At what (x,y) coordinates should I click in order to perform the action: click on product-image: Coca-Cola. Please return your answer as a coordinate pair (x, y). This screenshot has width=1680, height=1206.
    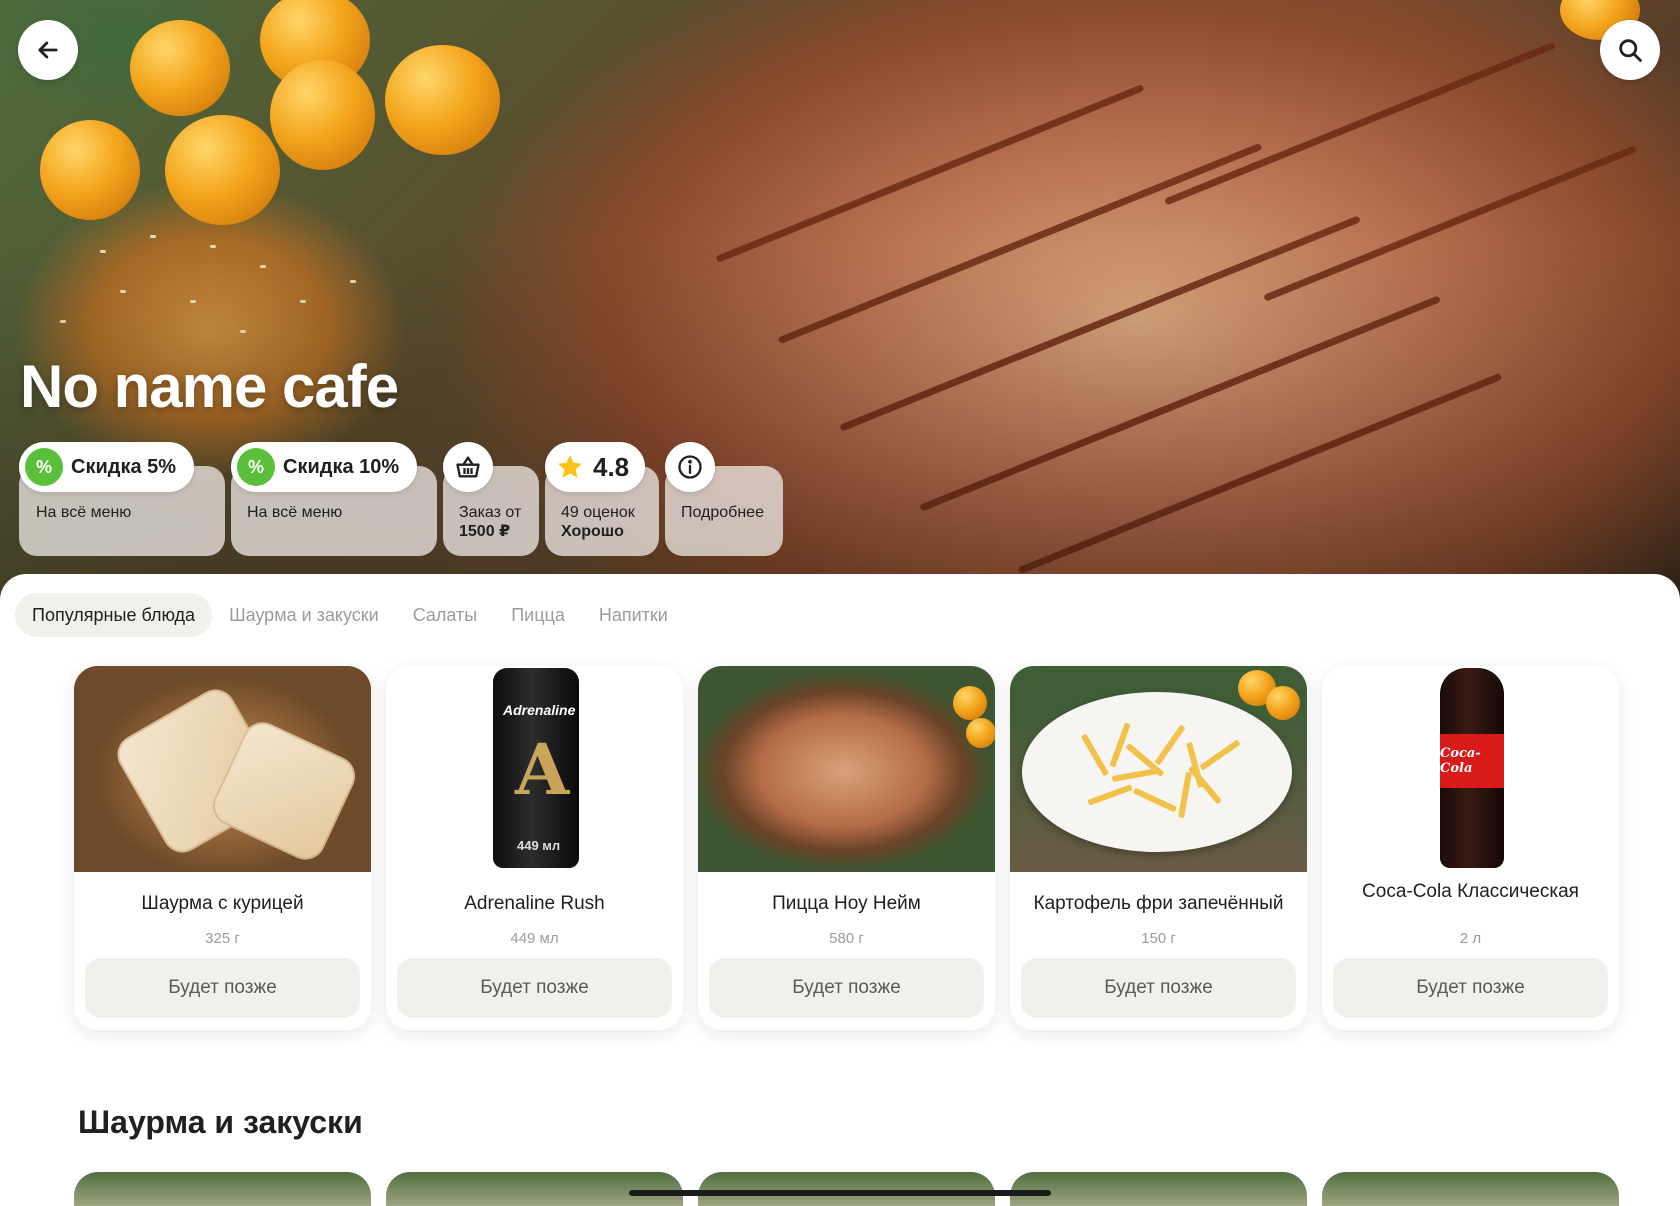
    Looking at the image, I should click on (1470, 769).